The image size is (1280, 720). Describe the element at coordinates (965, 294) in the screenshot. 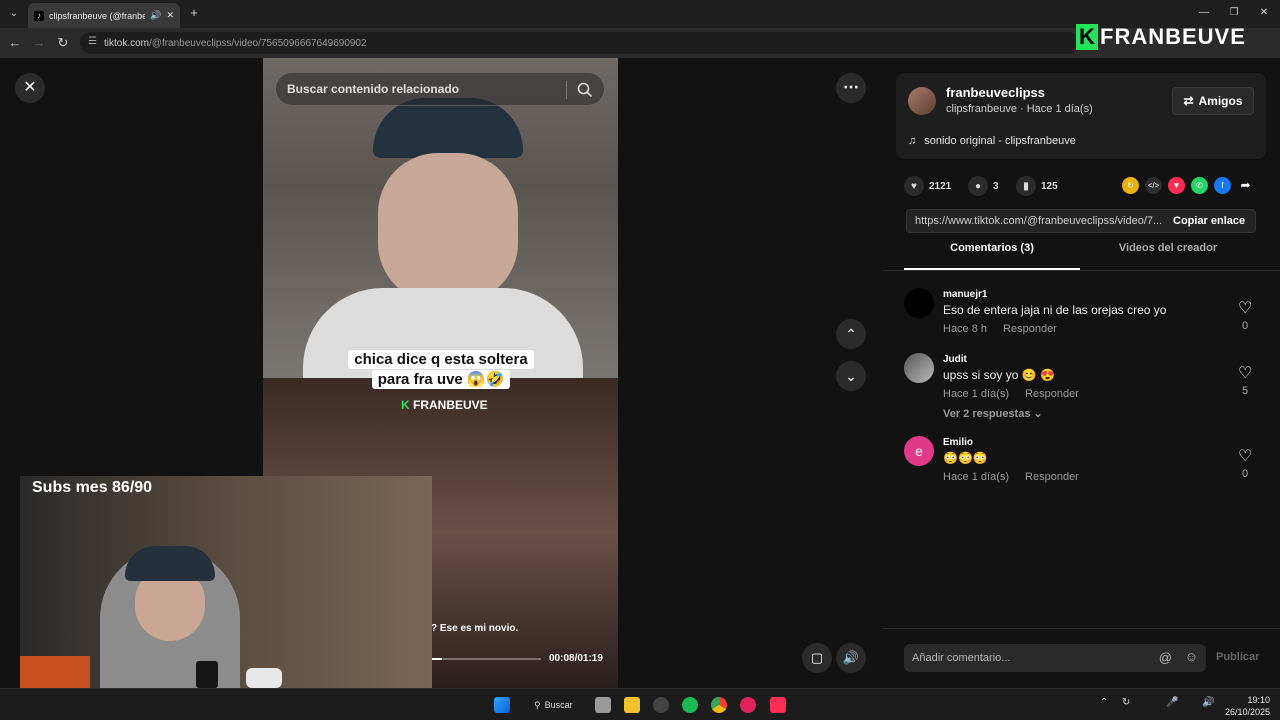

I see `comment-username: manuejr1` at that location.